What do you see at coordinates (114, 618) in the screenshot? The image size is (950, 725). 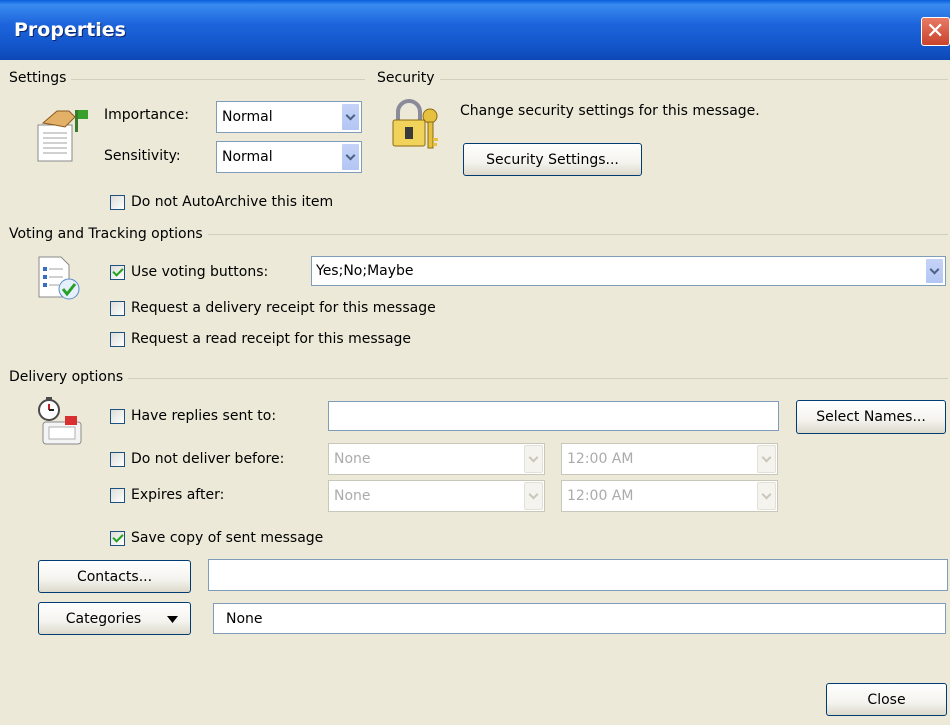 I see `categories-button: Categories` at bounding box center [114, 618].